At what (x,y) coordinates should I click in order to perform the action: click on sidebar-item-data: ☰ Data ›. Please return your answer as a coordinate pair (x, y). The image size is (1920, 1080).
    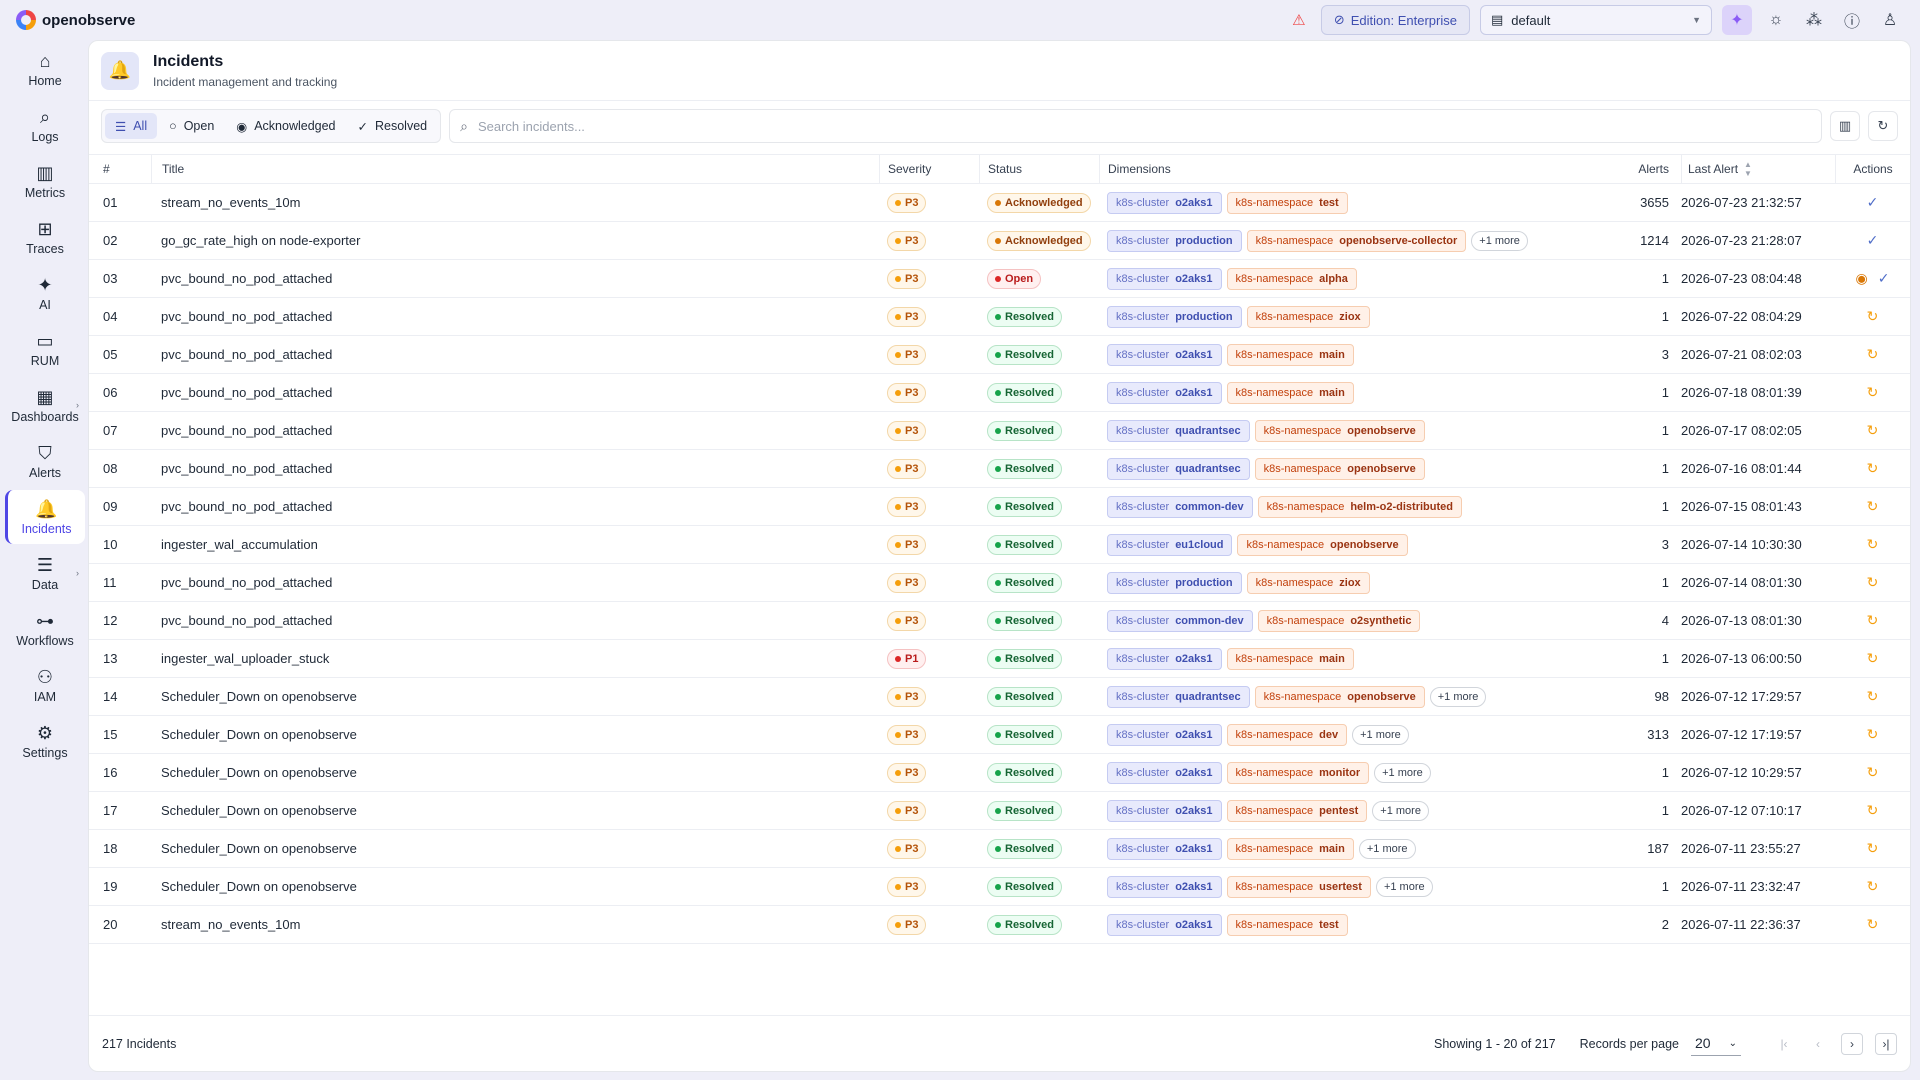
    Looking at the image, I should click on (45, 573).